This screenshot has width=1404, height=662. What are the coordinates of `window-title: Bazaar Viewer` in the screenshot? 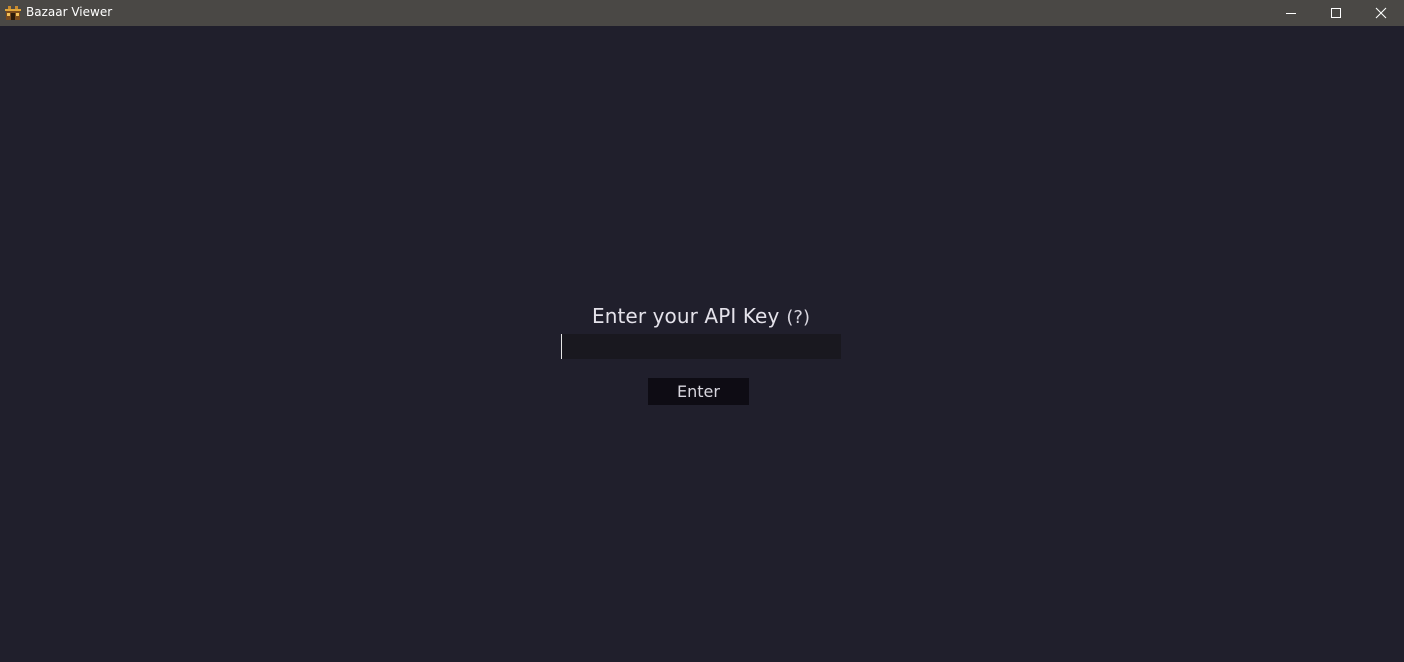 It's located at (69, 12).